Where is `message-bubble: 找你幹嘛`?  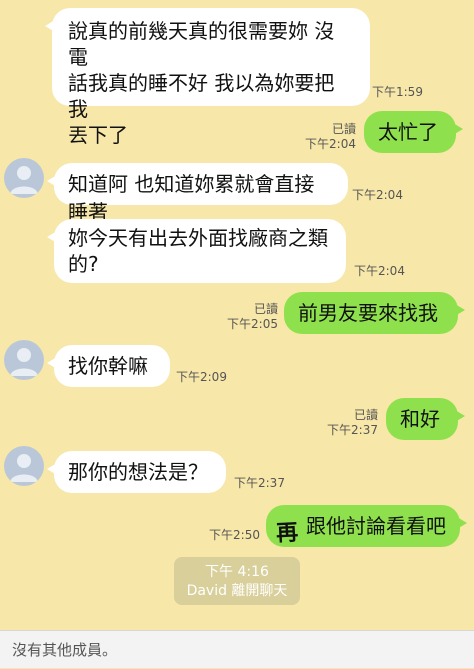
message-bubble: 找你幹嘛 is located at coordinates (108, 366).